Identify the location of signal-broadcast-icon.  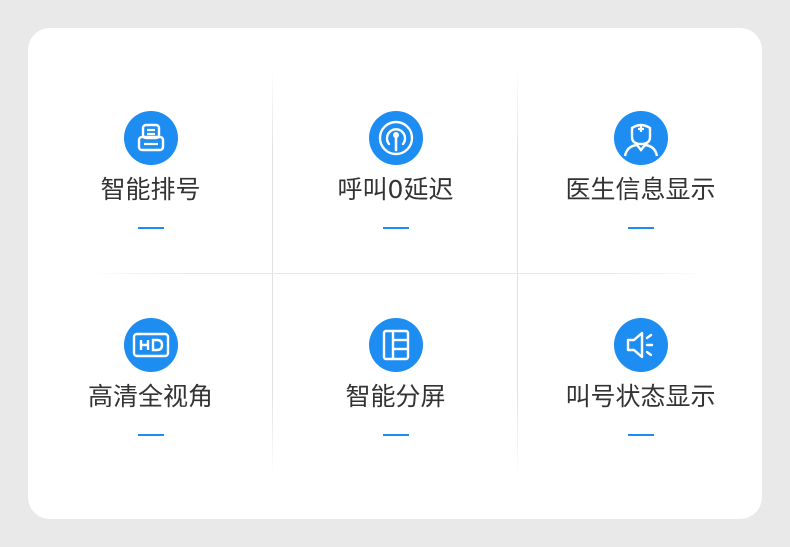
(396, 138).